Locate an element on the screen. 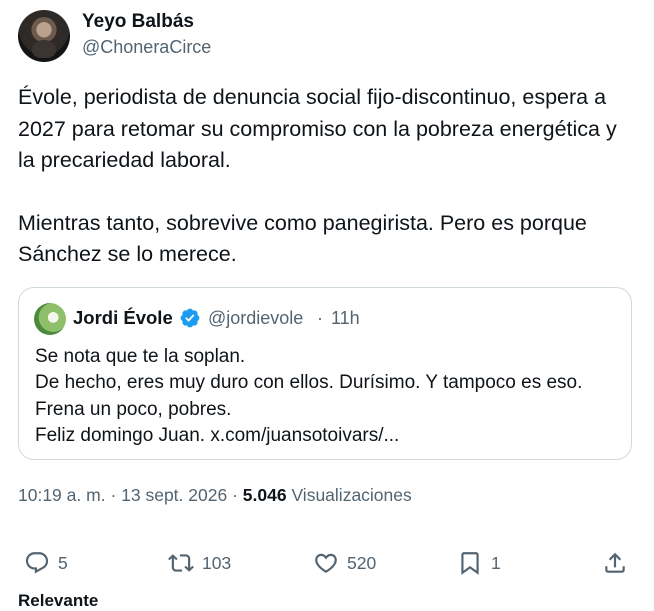 The image size is (654, 611). retweet-count: 103 is located at coordinates (217, 562).